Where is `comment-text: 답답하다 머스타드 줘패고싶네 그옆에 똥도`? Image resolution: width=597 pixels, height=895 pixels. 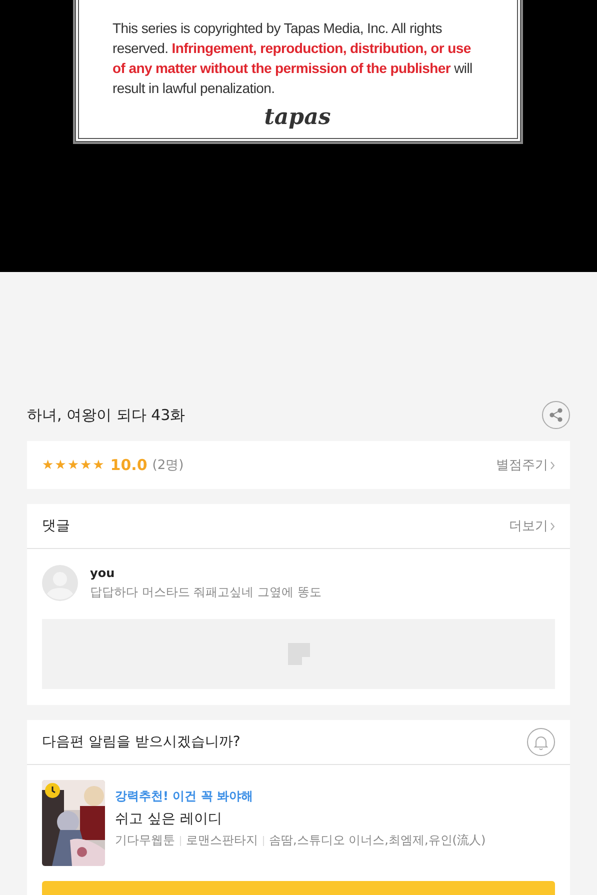
comment-text: 답답하다 머스타드 줘패고싶네 그옆에 똥도 is located at coordinates (206, 592).